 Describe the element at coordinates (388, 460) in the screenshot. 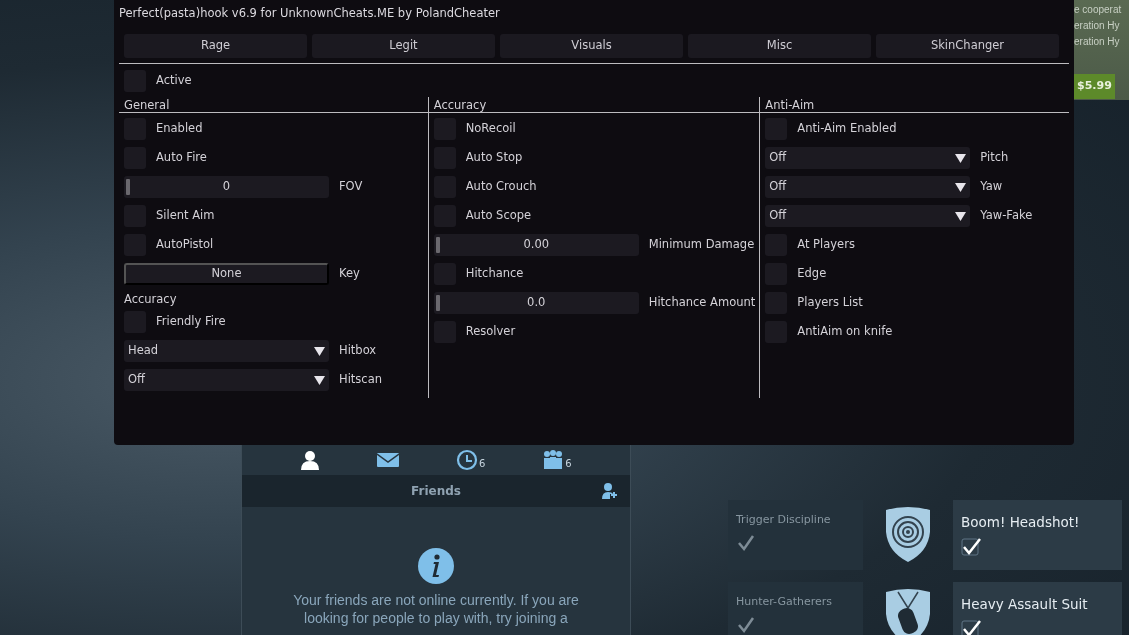

I see `mail-icon` at that location.